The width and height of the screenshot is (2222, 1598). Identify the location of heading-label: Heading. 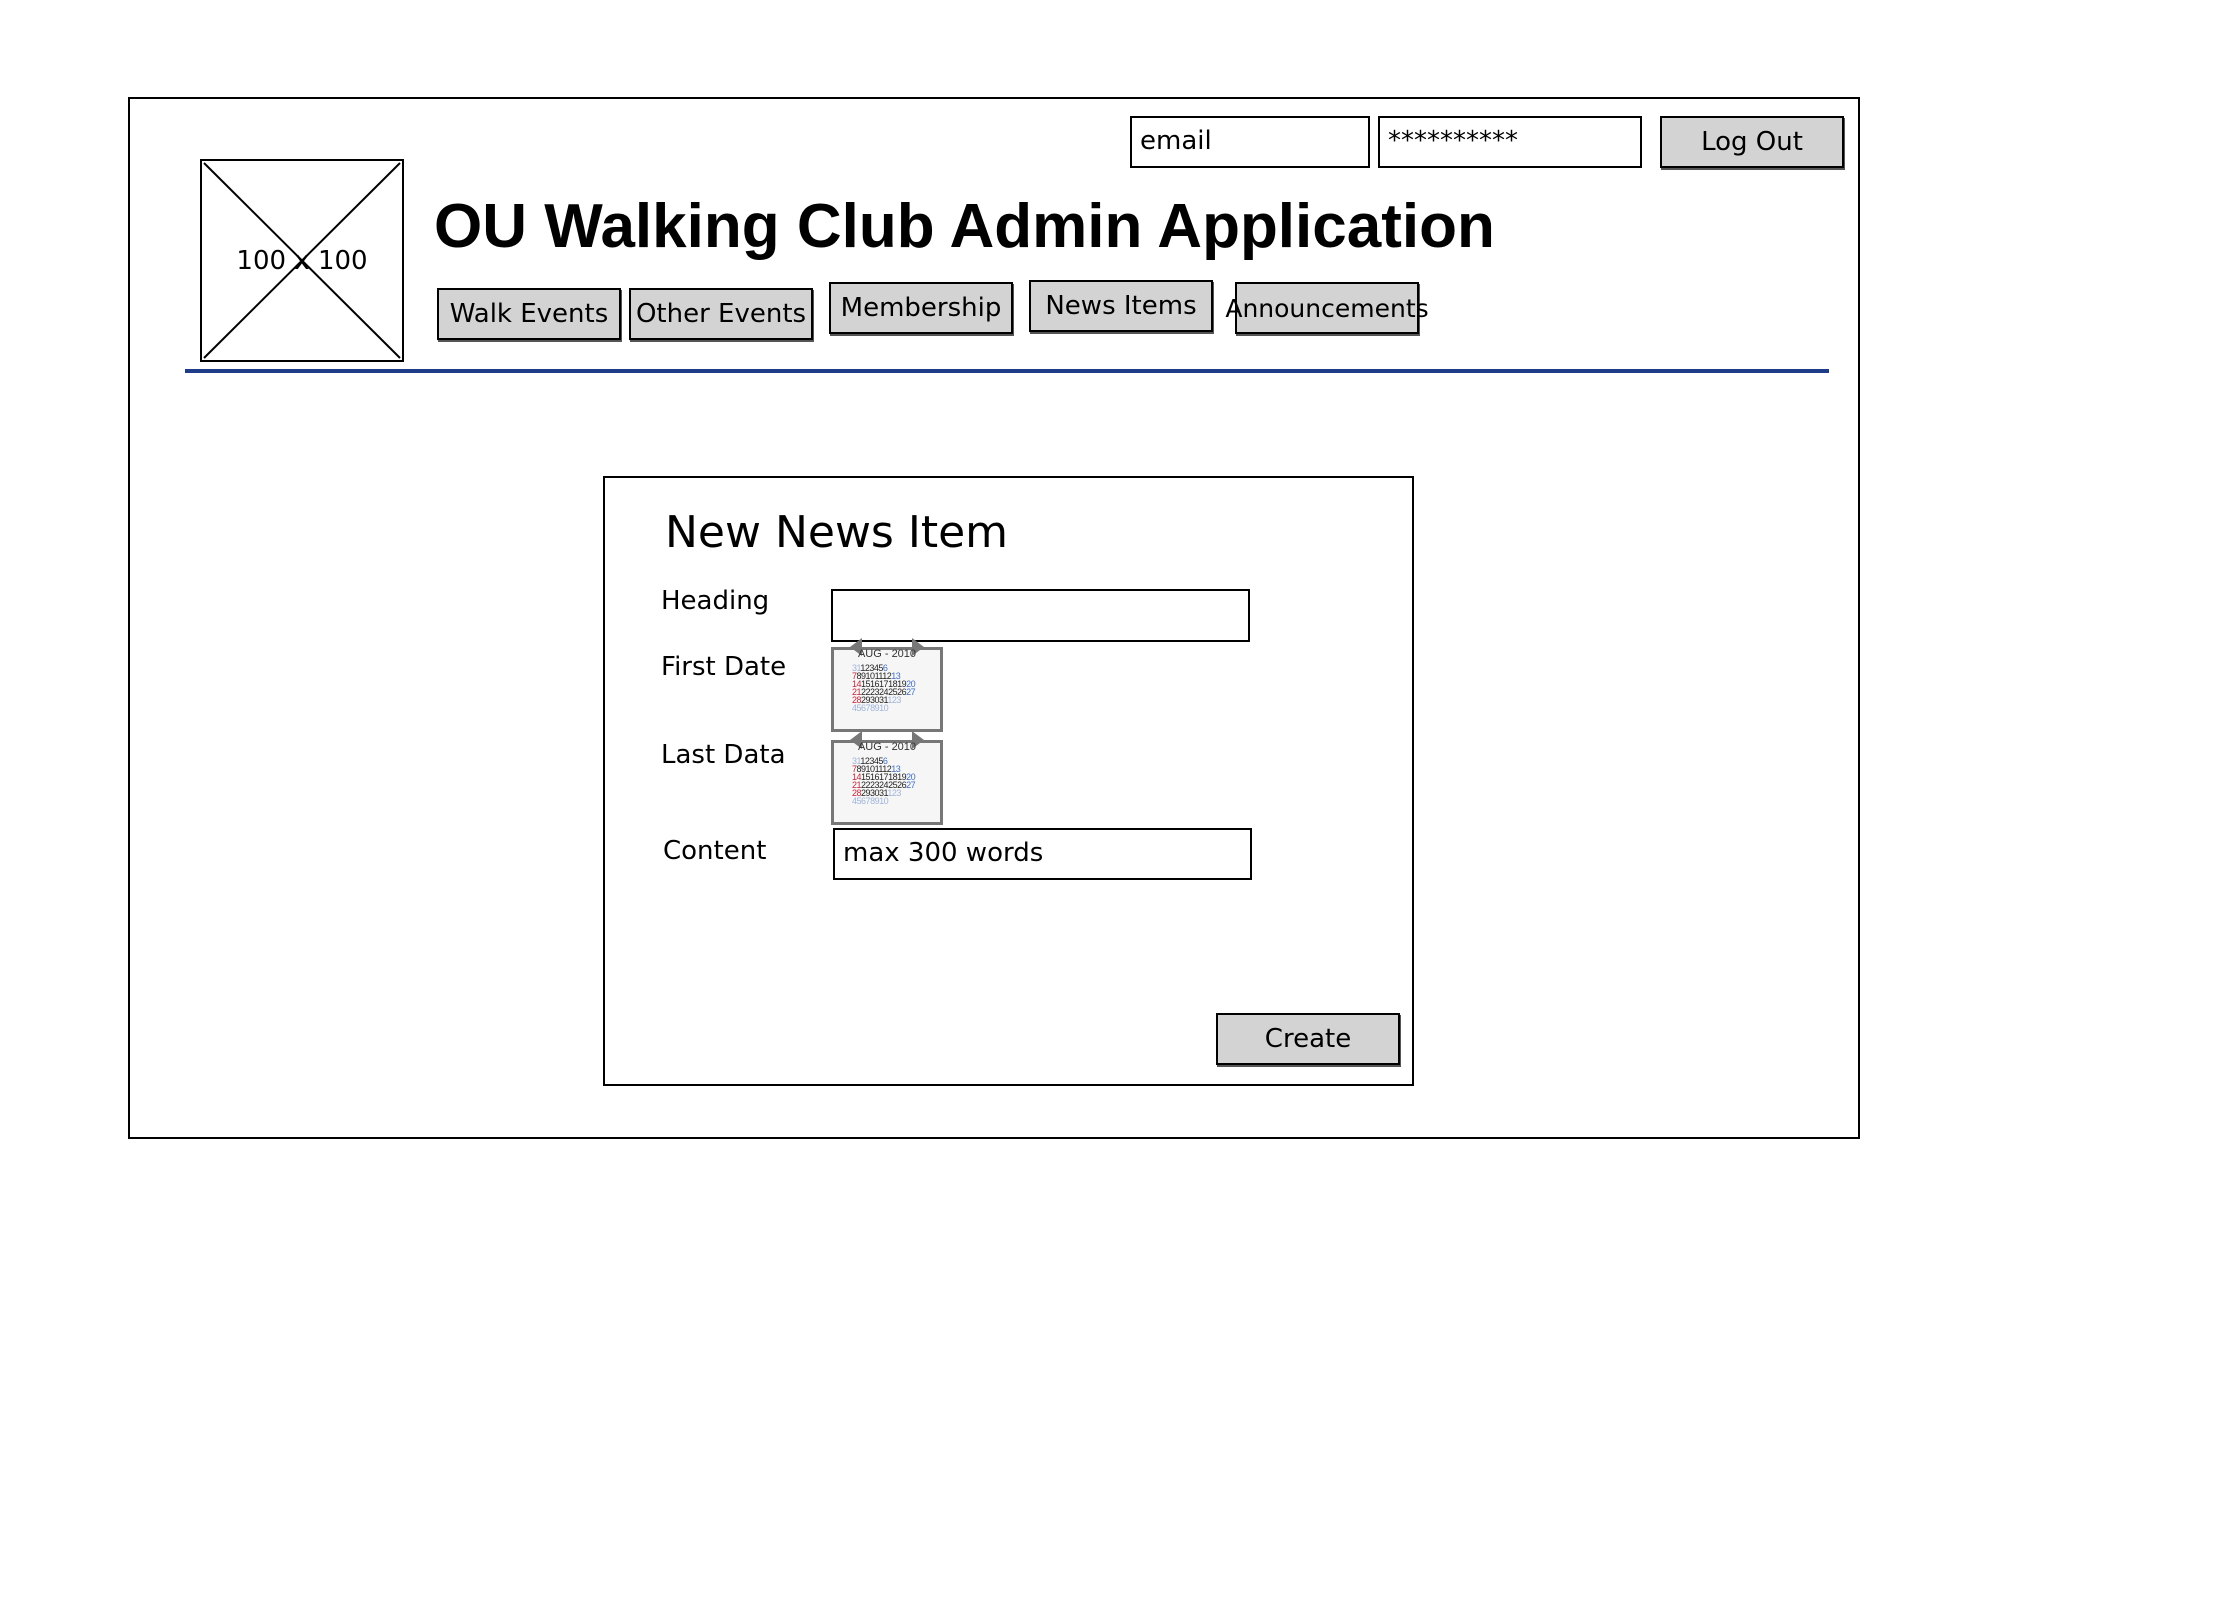
(715, 601).